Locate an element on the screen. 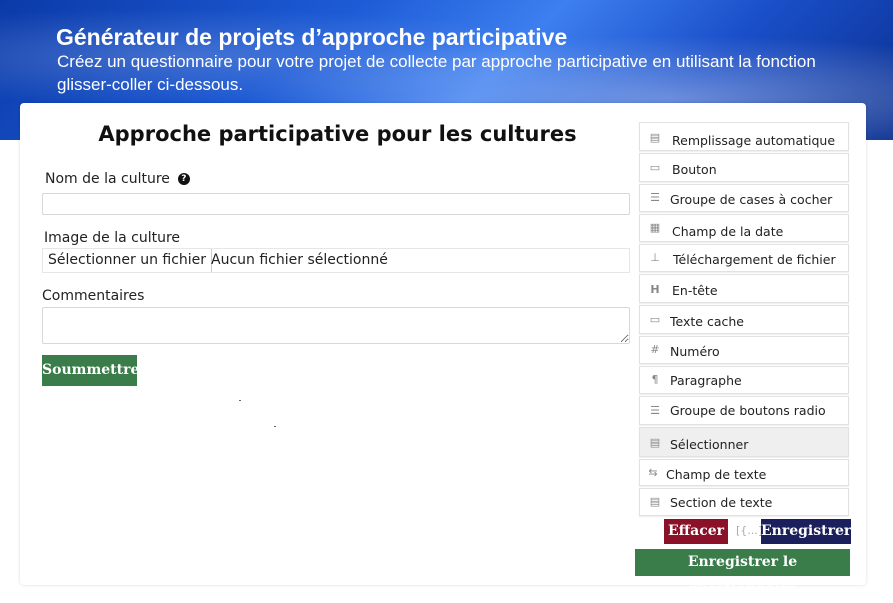 The height and width of the screenshot is (603, 893). submit-button: Soummettre is located at coordinates (90, 370).